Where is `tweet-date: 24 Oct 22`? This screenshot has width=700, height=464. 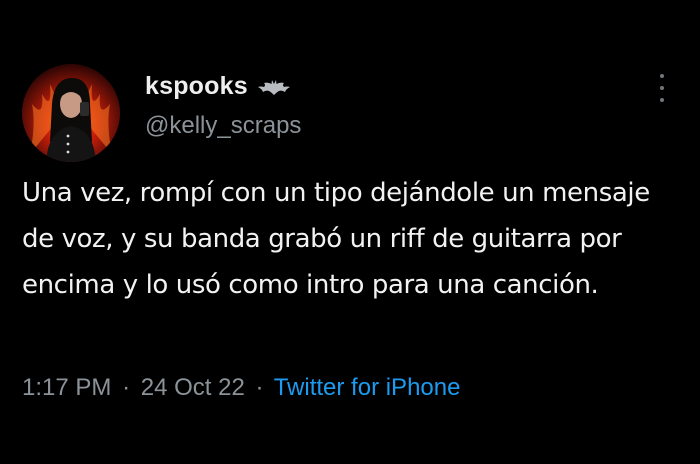
tweet-date: 24 Oct 22 is located at coordinates (193, 387).